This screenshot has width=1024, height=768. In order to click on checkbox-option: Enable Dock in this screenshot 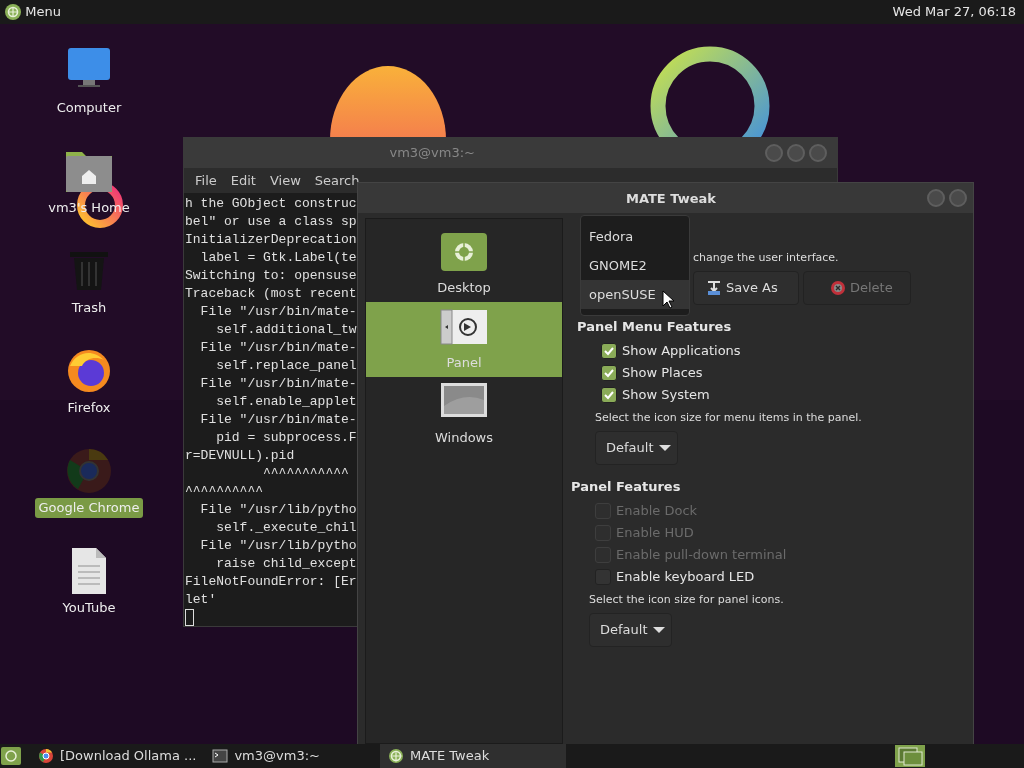, I will do `click(779, 511)`.